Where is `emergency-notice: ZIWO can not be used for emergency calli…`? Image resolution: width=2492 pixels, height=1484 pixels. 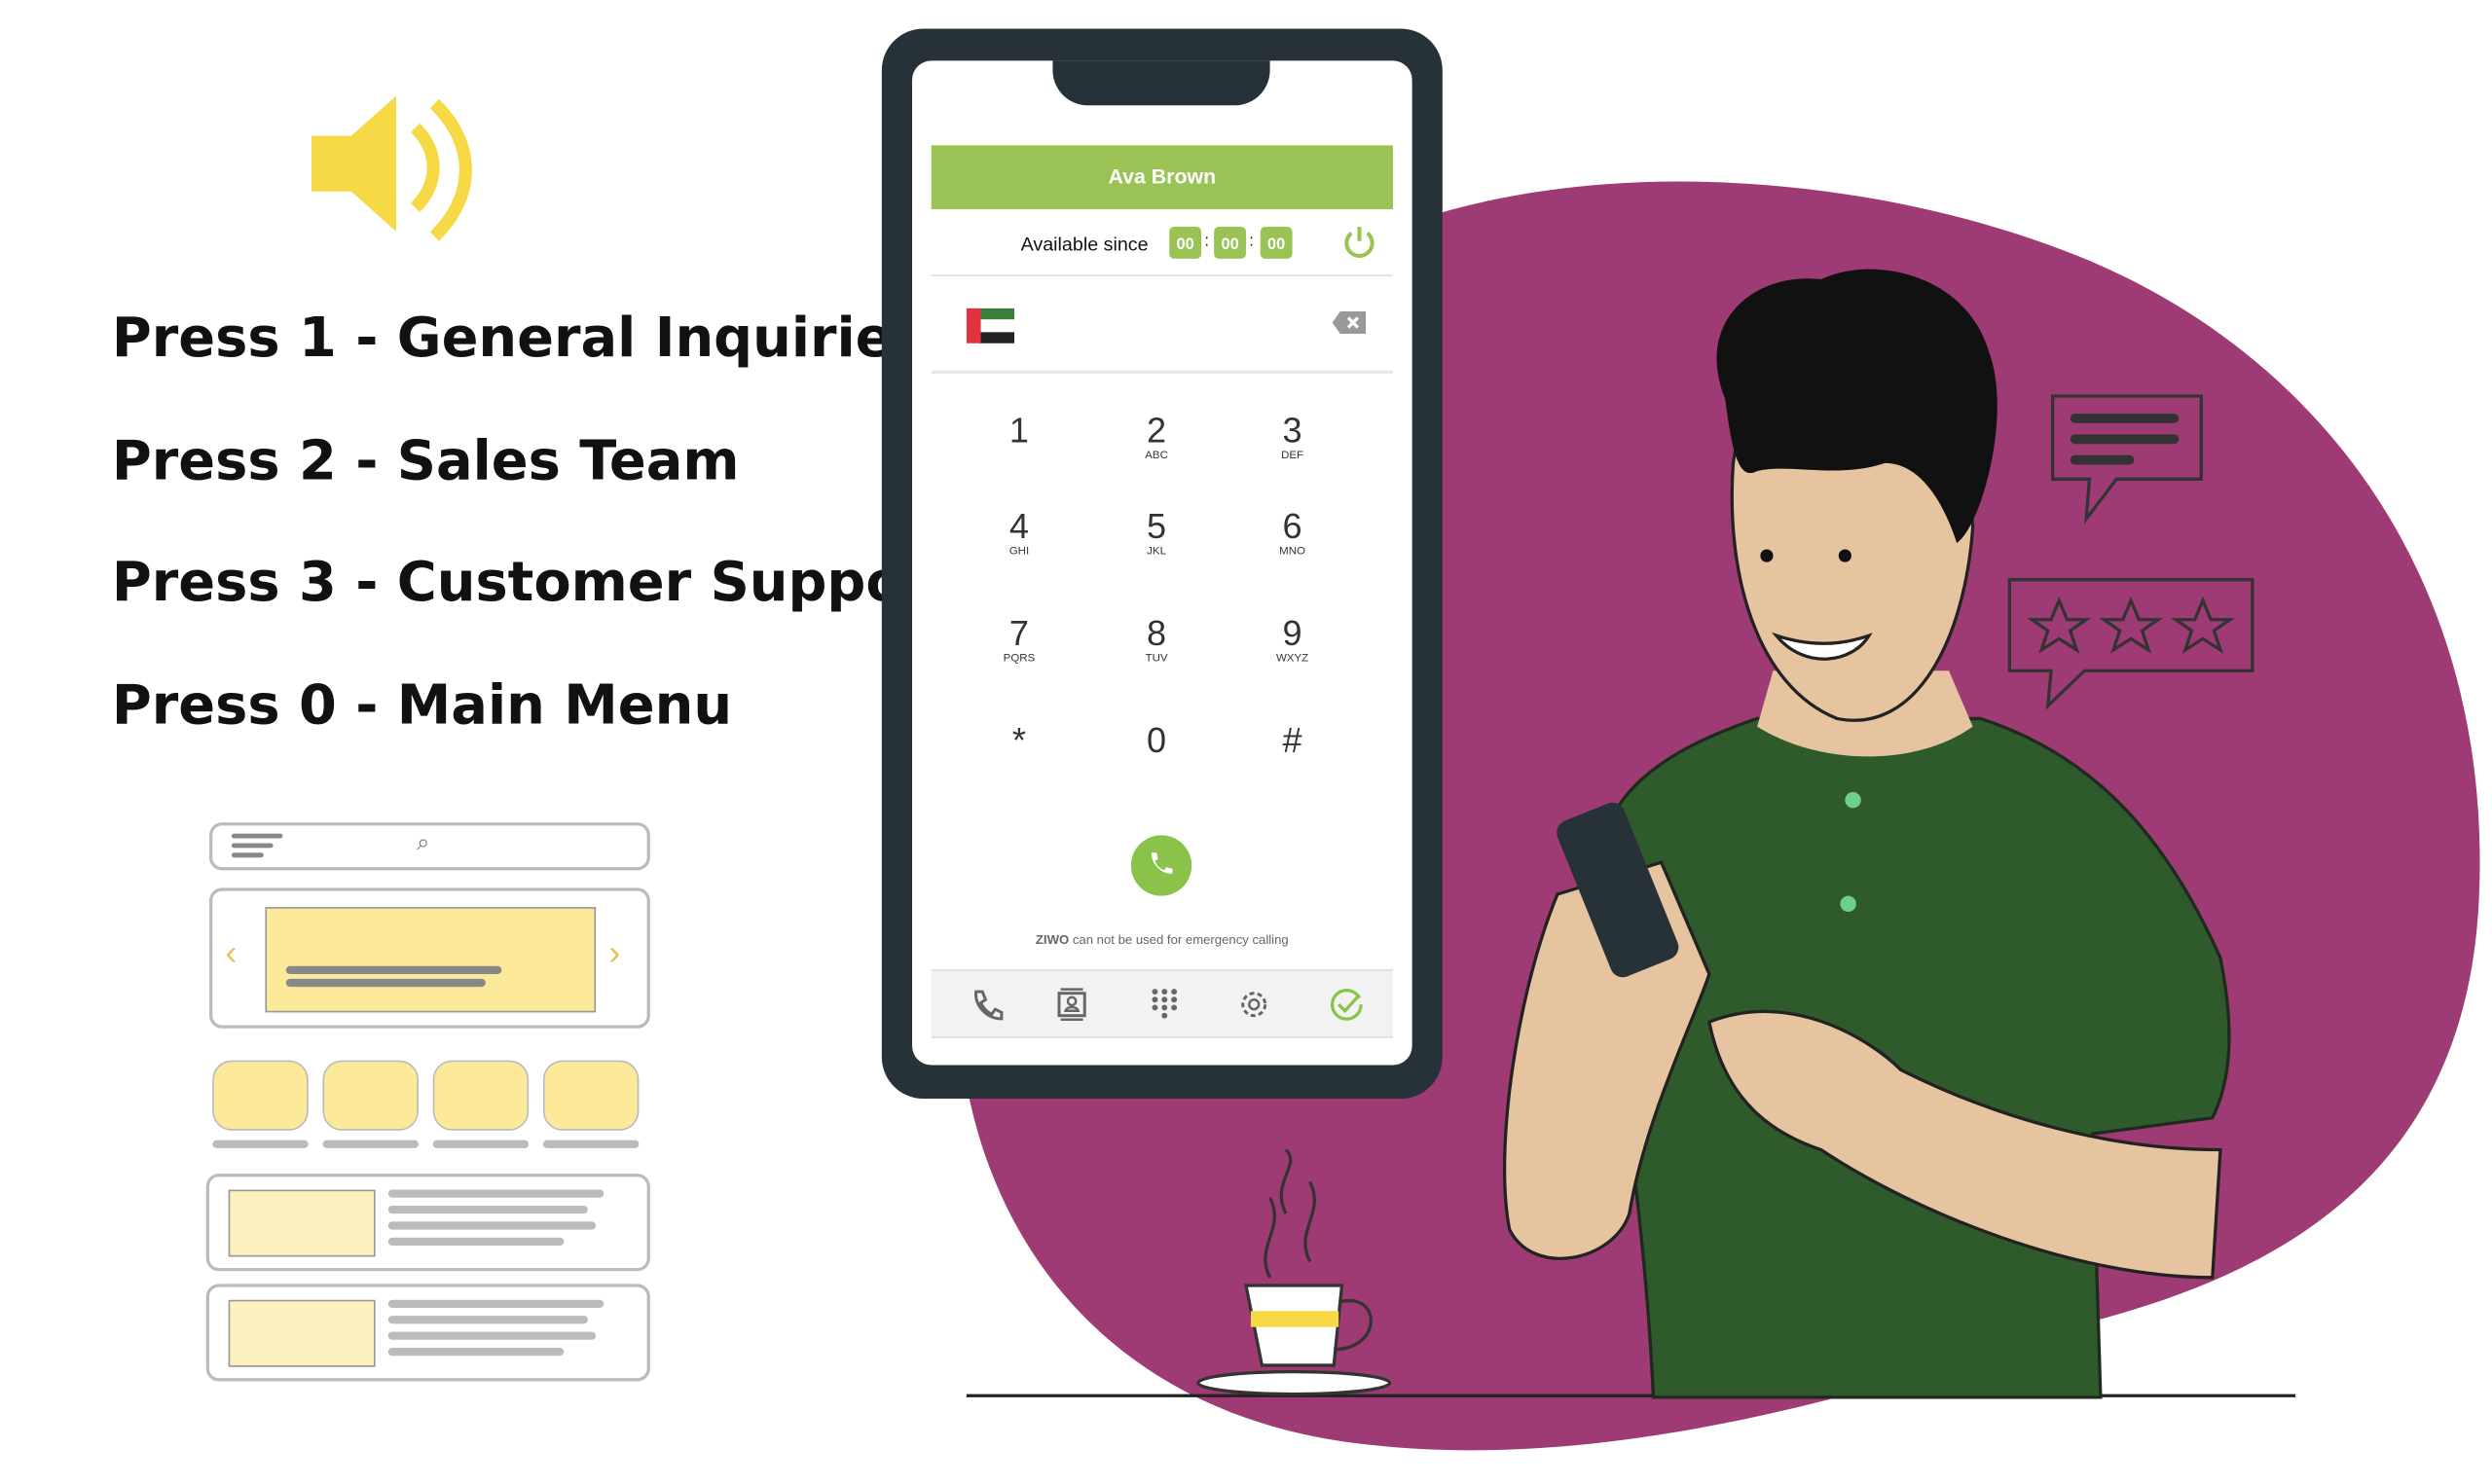 emergency-notice: ZIWO can not be used for emergency calli… is located at coordinates (1162, 939).